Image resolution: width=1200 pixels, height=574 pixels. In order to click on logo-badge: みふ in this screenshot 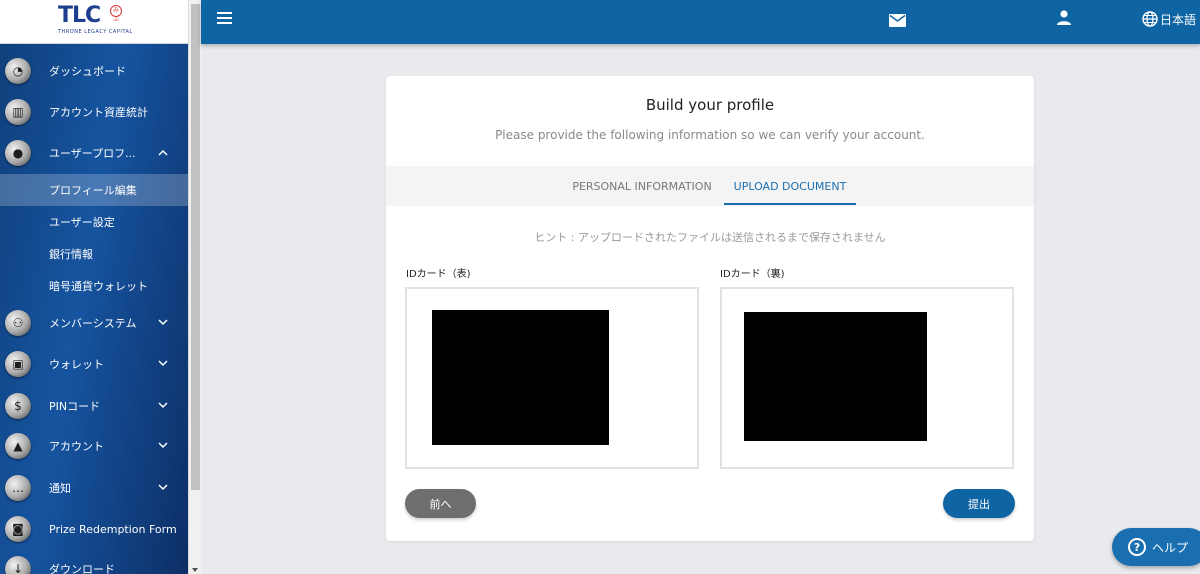, I will do `click(116, 14)`.